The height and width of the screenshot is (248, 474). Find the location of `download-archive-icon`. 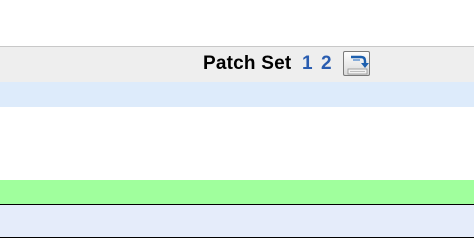

download-archive-icon is located at coordinates (356, 63).